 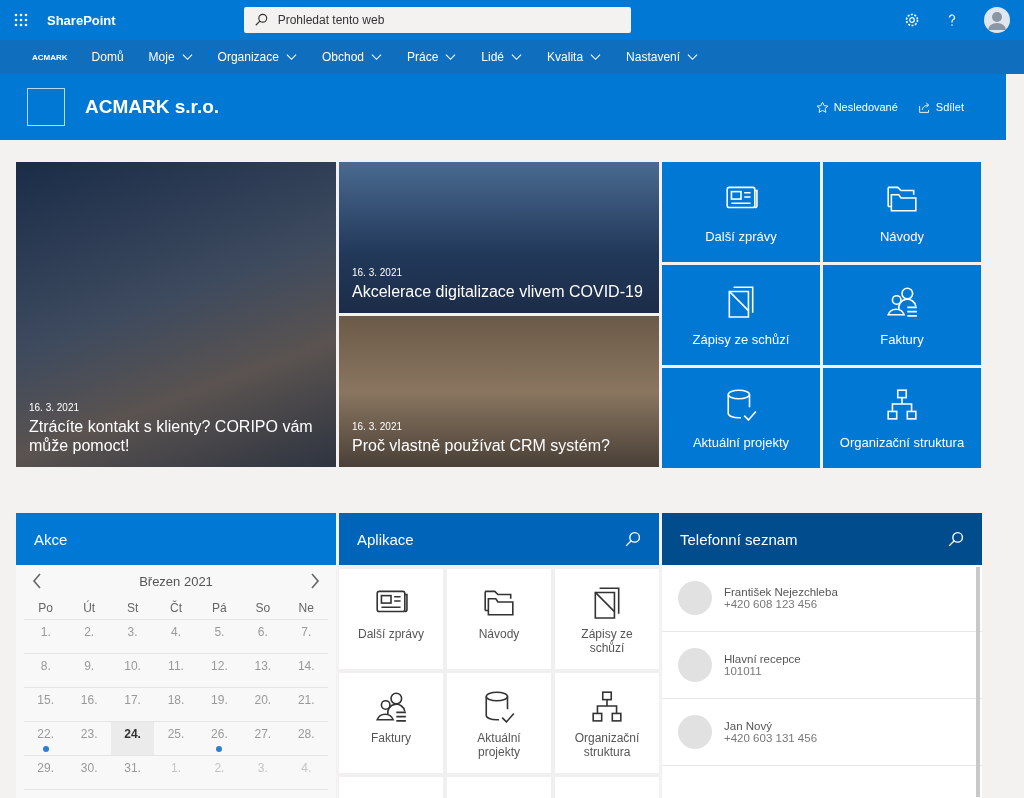 What do you see at coordinates (499, 291) in the screenshot?
I see `news-title: Akcelerace digitalizace vlivem COVID-19` at bounding box center [499, 291].